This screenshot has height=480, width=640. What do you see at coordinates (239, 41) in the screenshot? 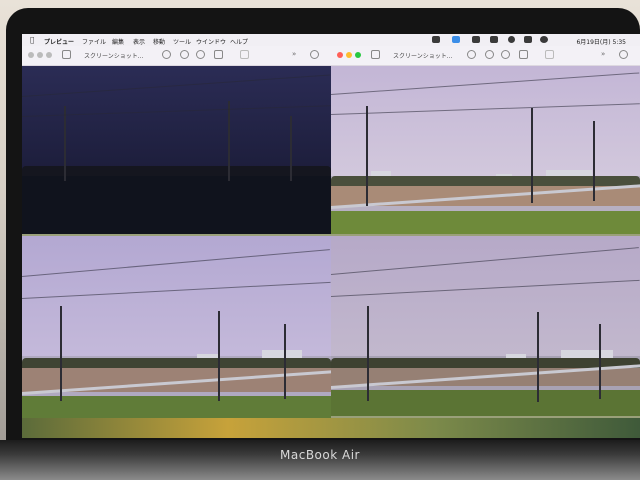
I see `menu-item-help: ヘルプ` at bounding box center [239, 41].